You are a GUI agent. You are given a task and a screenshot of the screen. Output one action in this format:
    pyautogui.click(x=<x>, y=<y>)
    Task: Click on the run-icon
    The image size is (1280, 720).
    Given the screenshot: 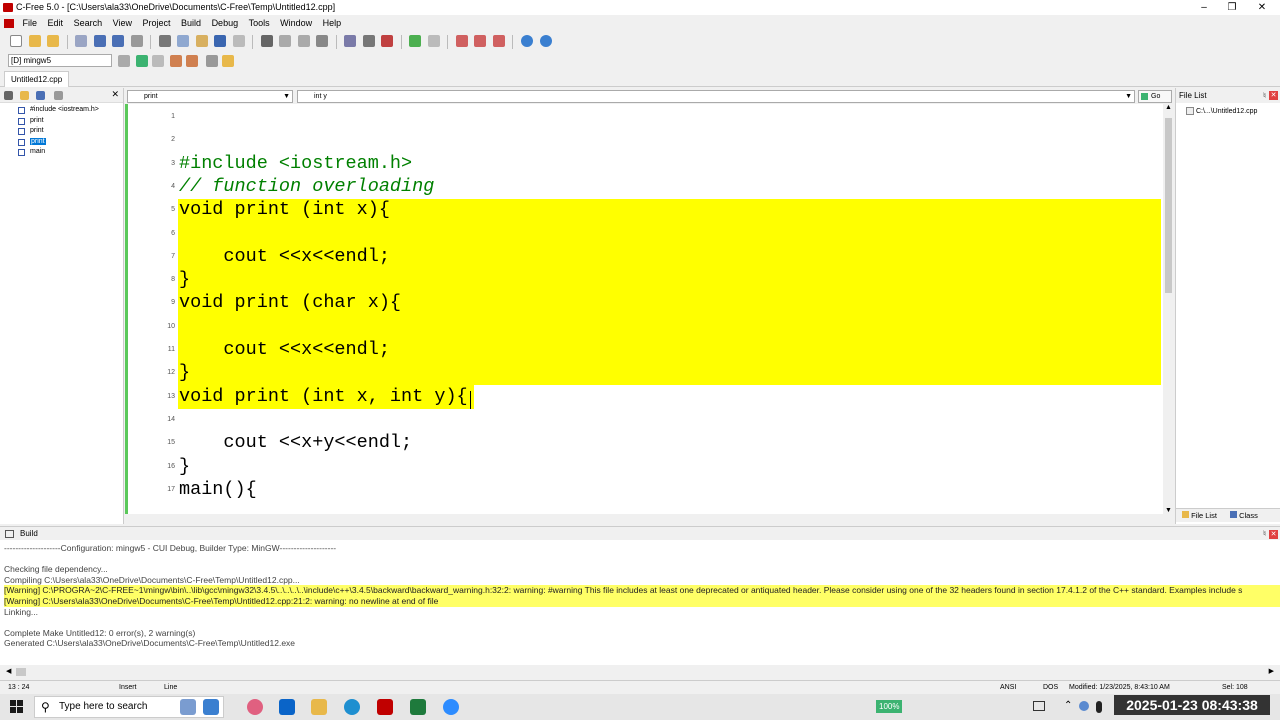 What is the action you would take?
    pyautogui.click(x=142, y=61)
    